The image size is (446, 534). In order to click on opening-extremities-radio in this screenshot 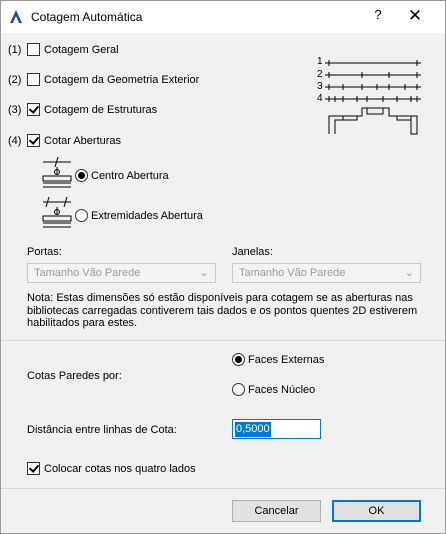, I will do `click(81, 215)`.